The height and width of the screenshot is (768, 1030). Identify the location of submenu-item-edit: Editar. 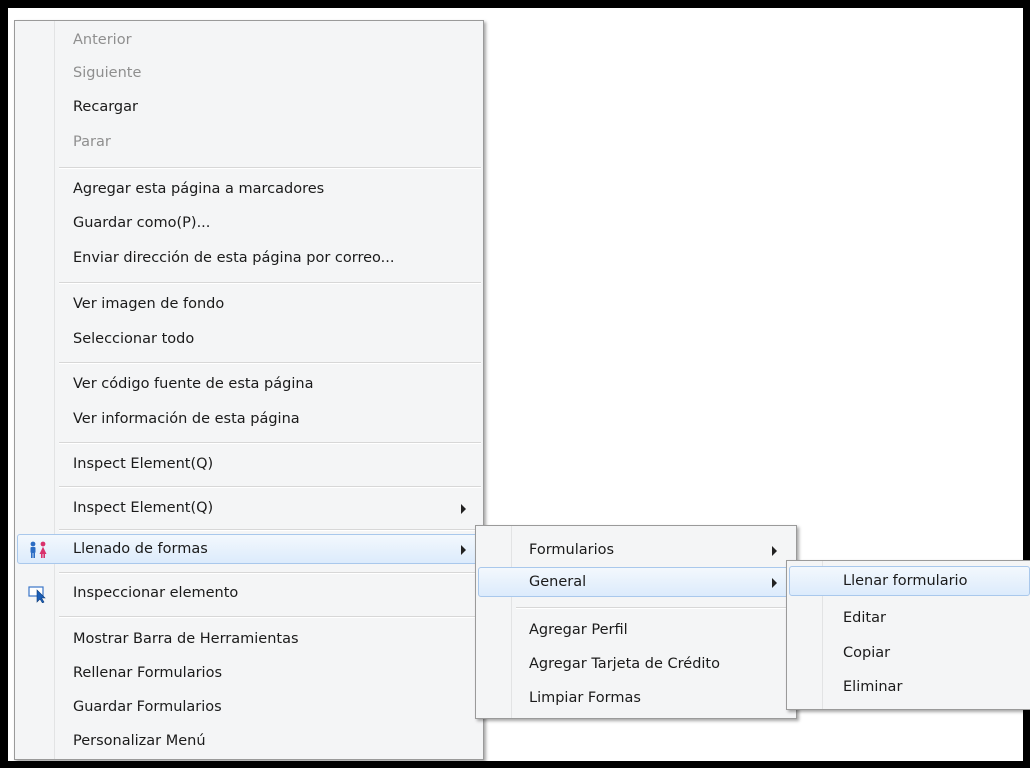
(909, 618).